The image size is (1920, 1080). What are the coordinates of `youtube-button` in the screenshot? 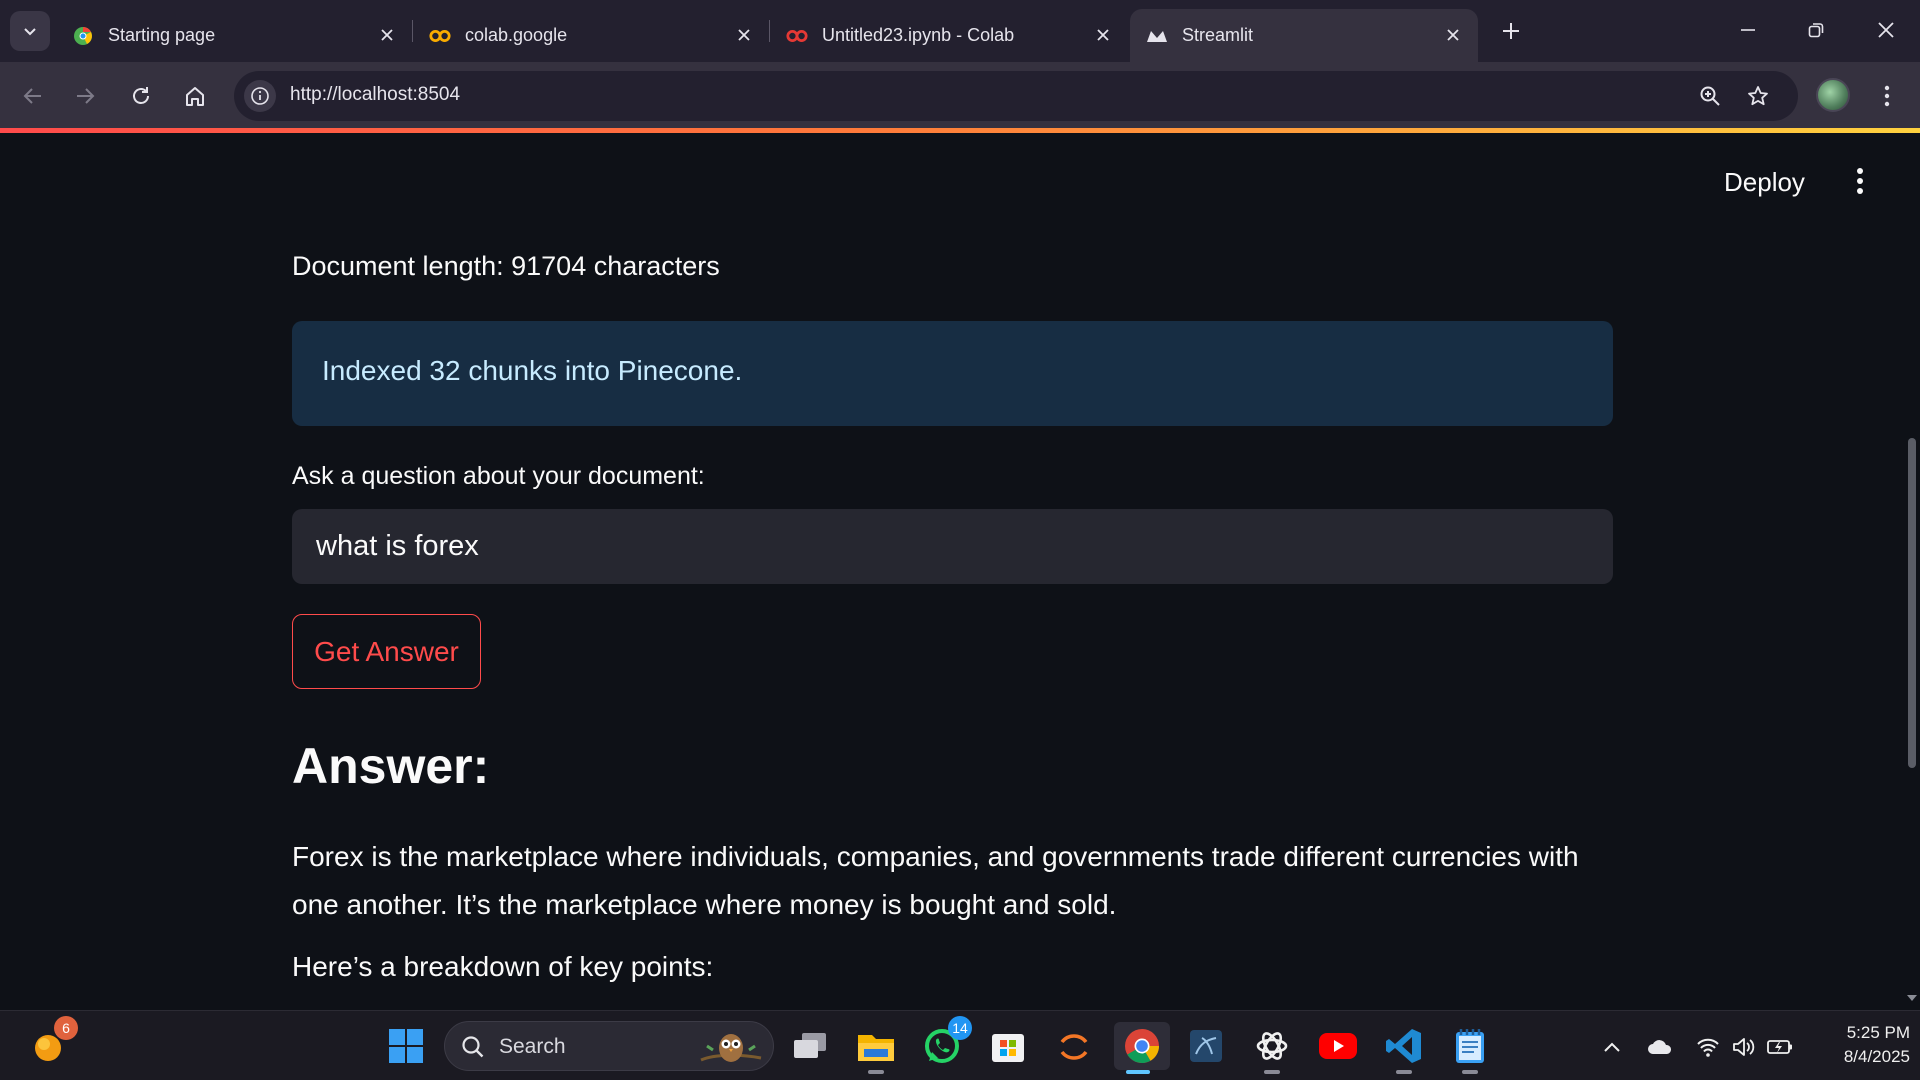 It's located at (1338, 1046).